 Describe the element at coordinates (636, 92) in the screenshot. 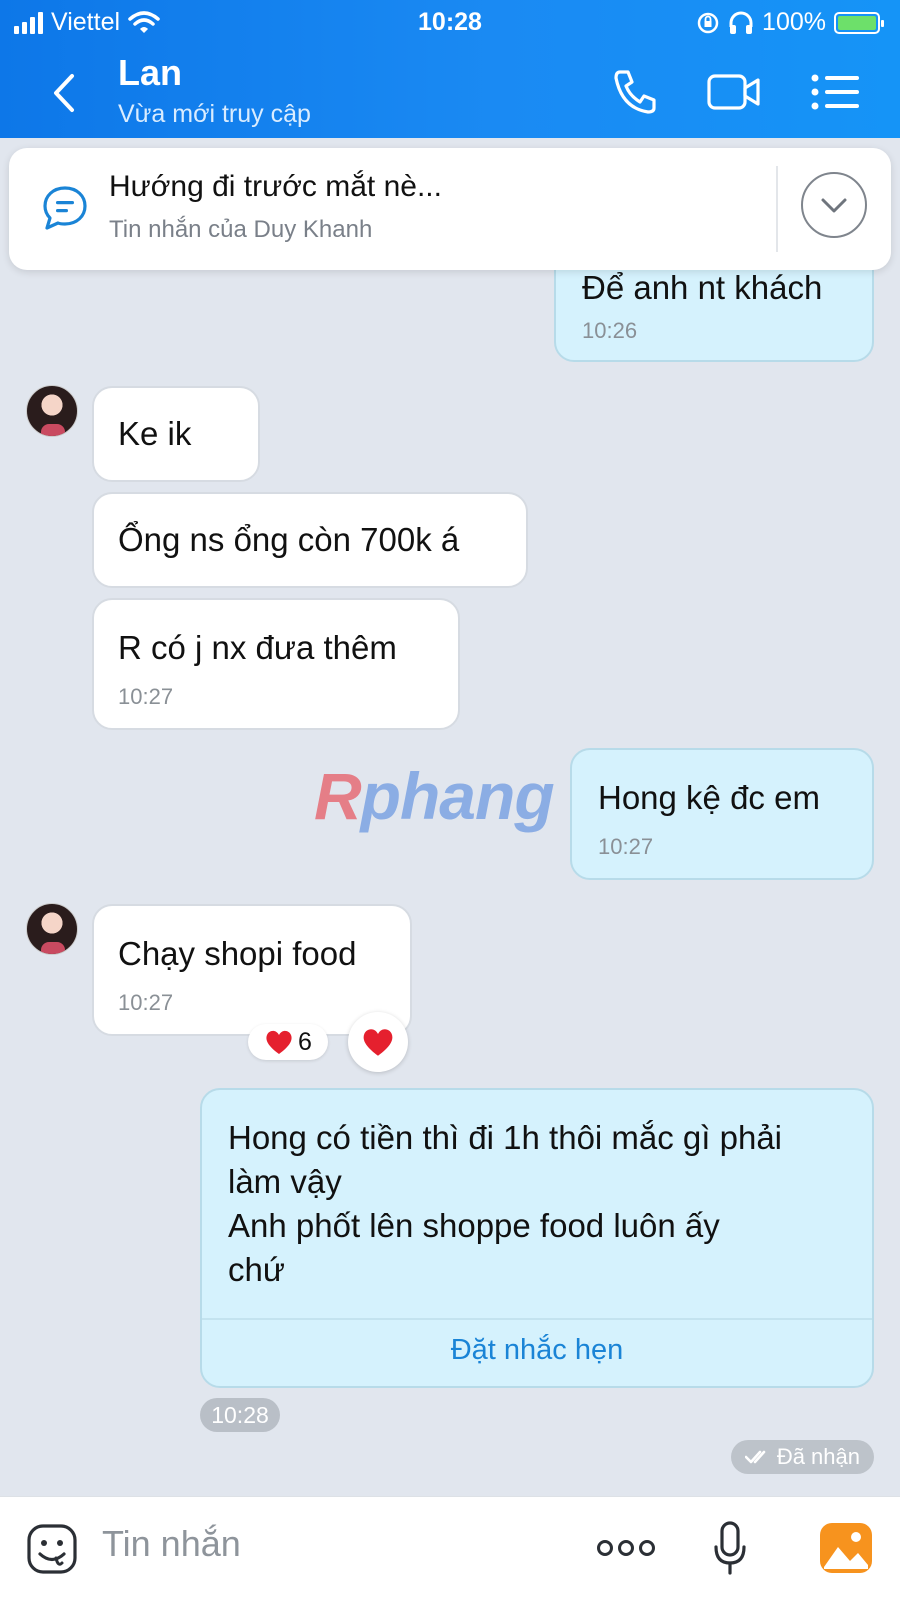

I see `phone-call-icon` at that location.